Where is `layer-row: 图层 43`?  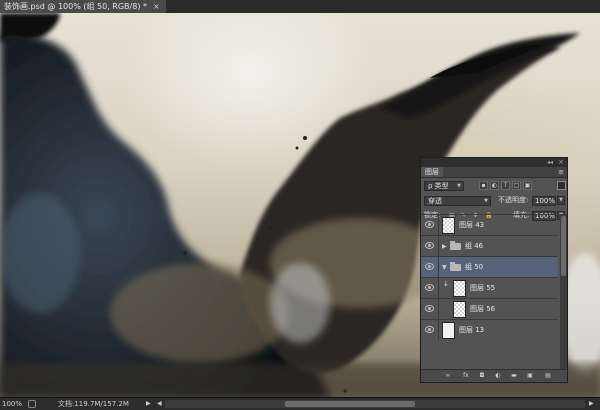
layer-row: 图层 43 is located at coordinates (489, 225).